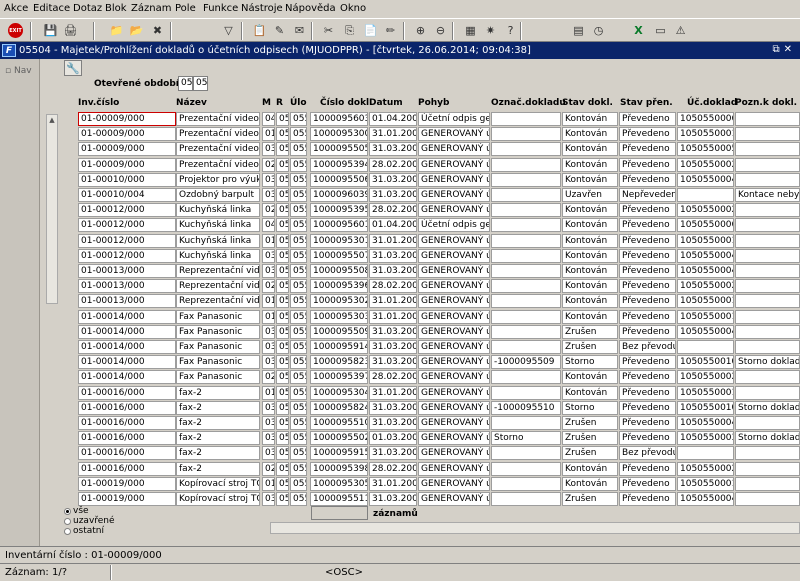 The height and width of the screenshot is (581, 800). I want to click on filter-option-closed: uzavřené, so click(89, 521).